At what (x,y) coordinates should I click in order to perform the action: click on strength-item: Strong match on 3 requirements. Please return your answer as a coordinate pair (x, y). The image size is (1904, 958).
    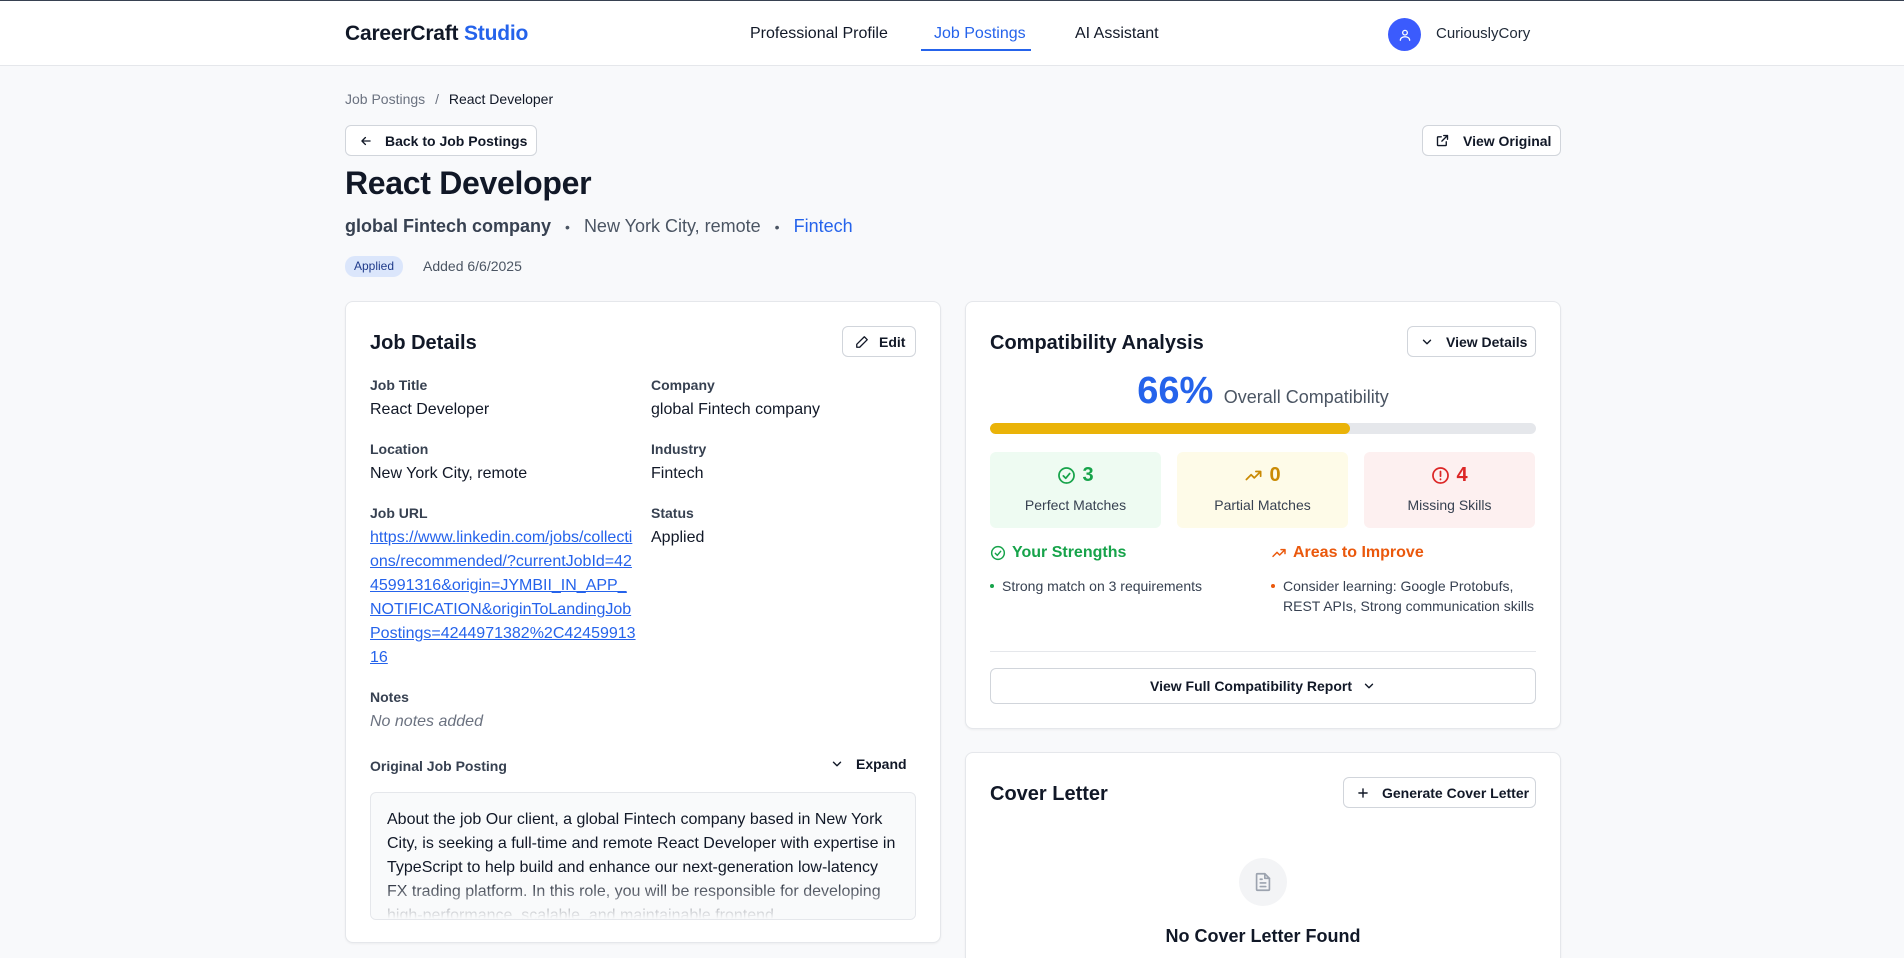
    Looking at the image, I should click on (1120, 586).